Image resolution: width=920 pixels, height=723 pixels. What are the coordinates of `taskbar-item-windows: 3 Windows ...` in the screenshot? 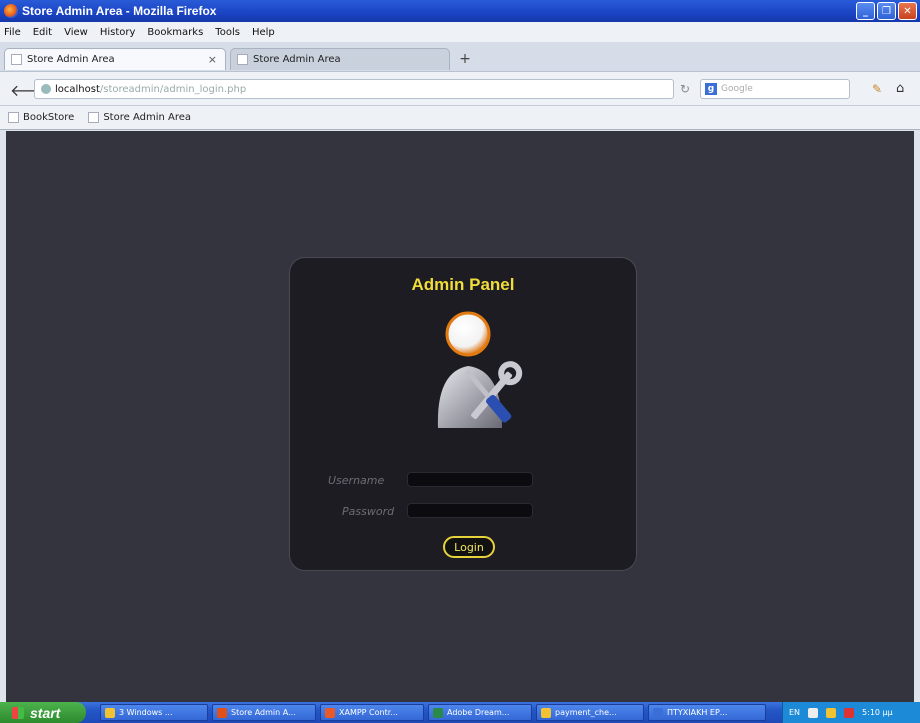 It's located at (154, 712).